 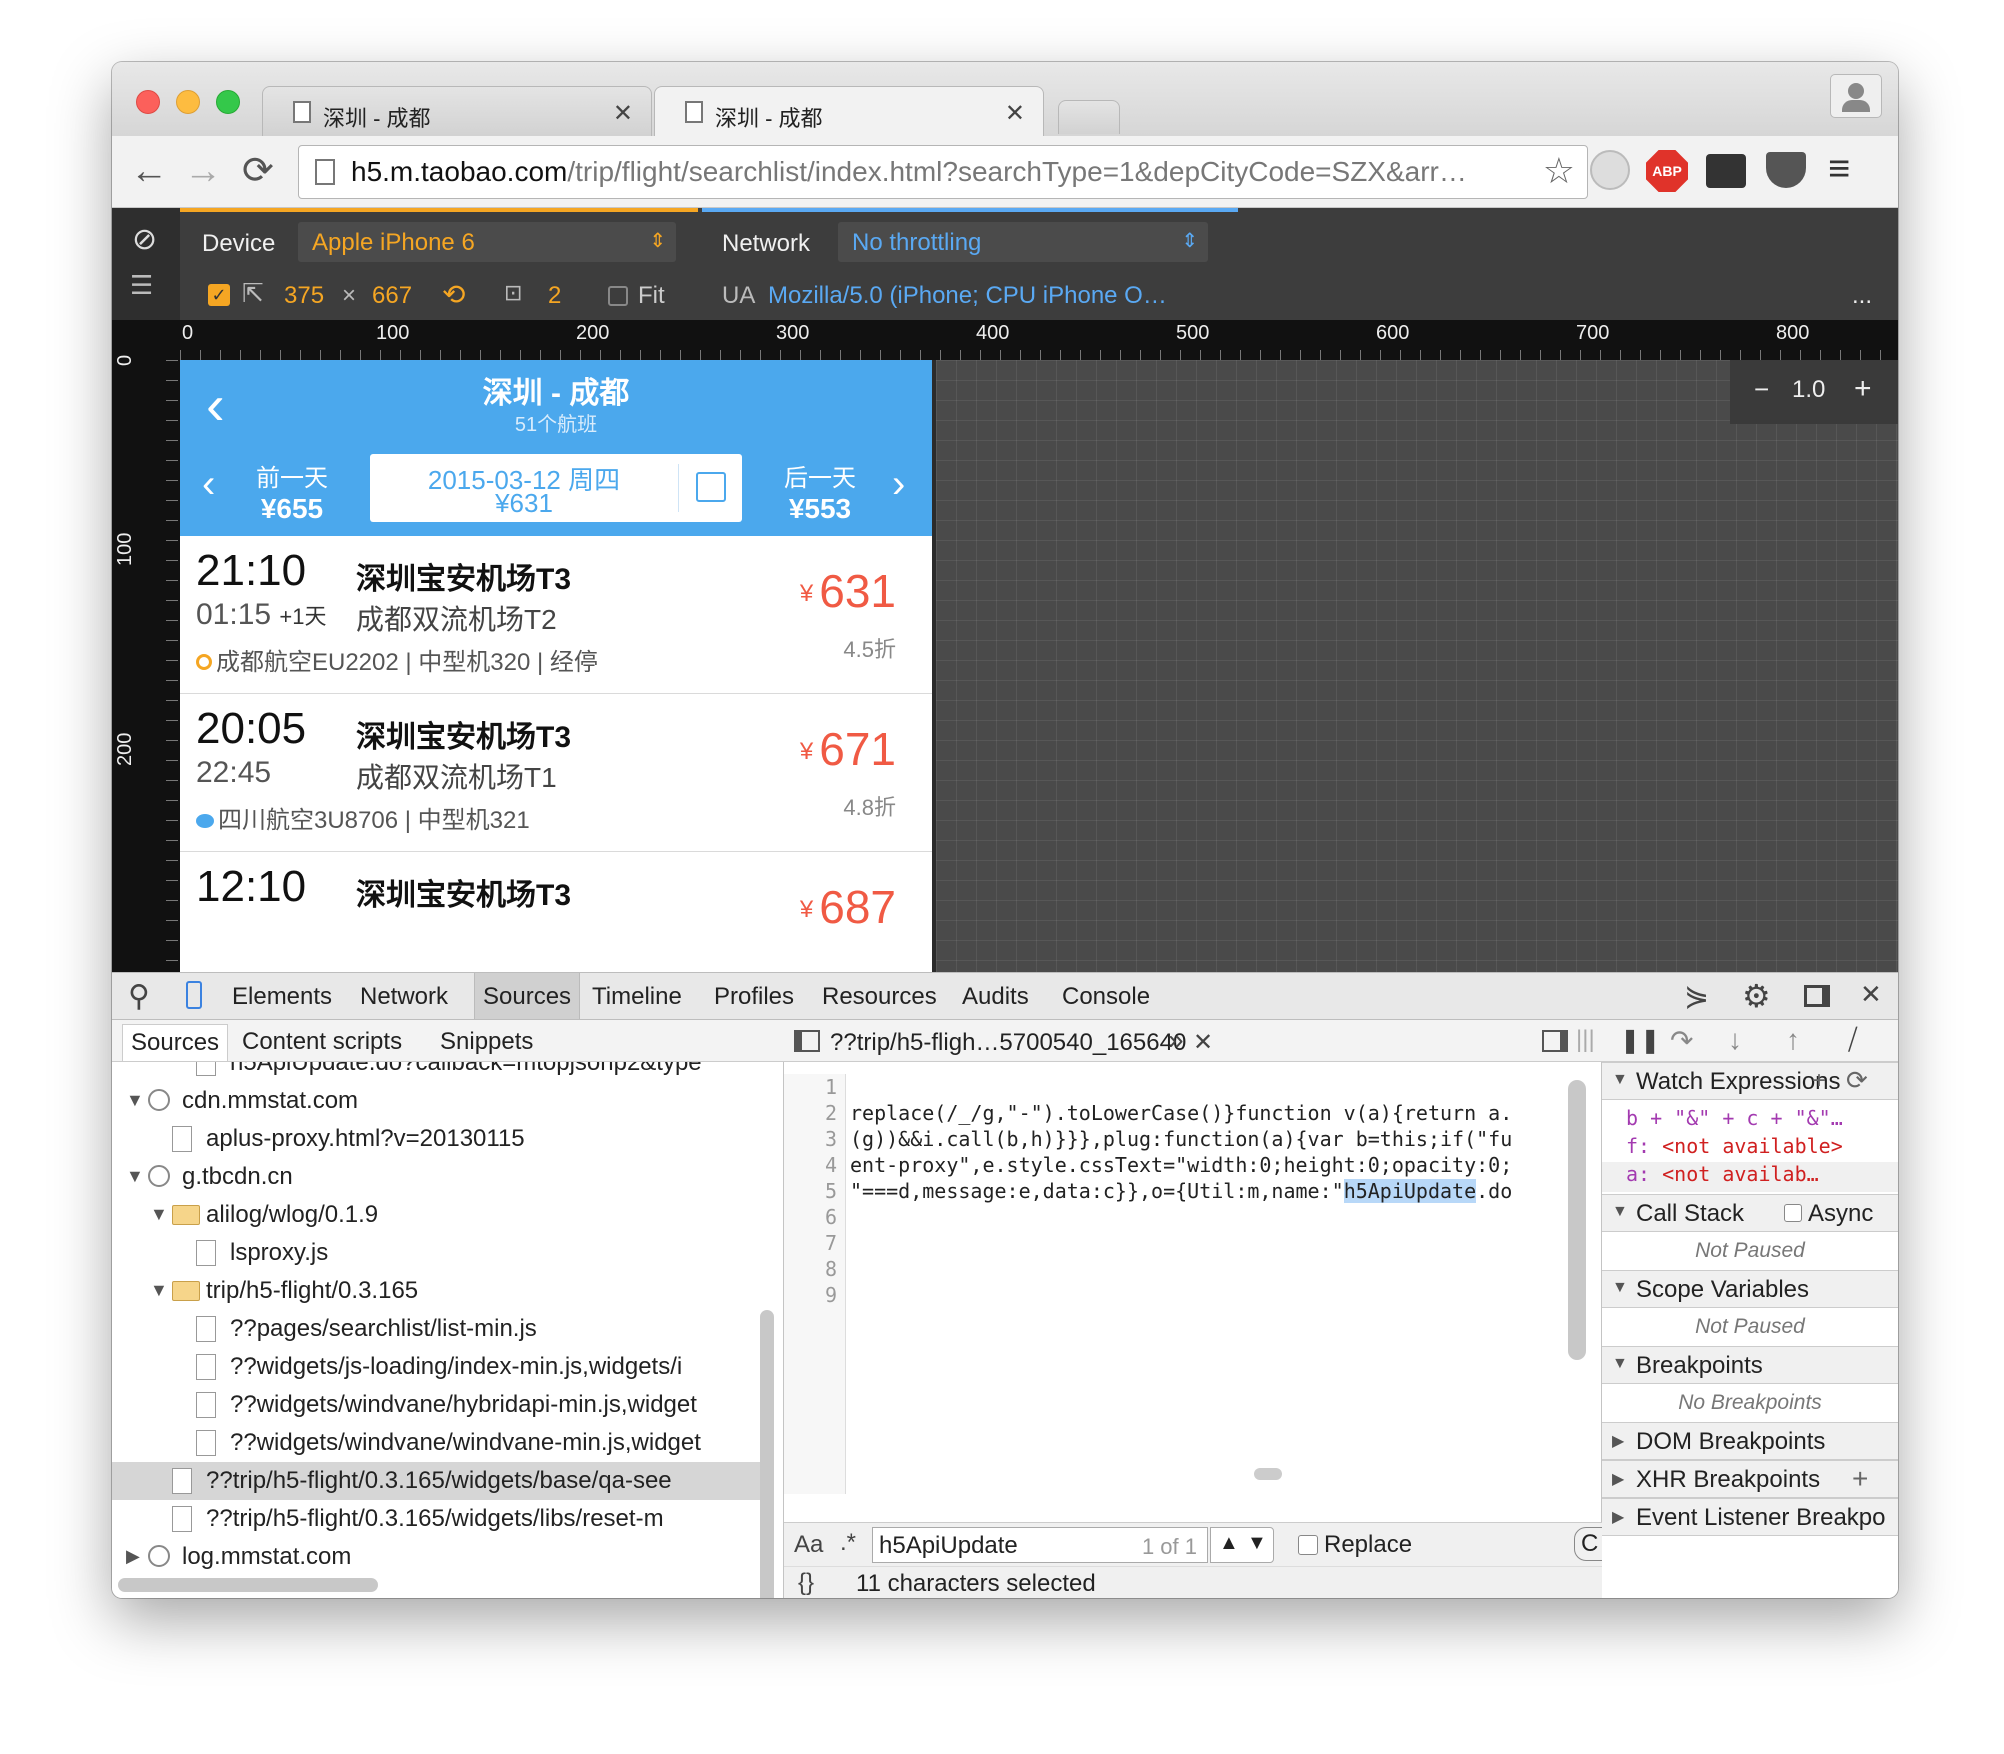 I want to click on device-select: Apple iPhone 6 ⇕, so click(x=487, y=242).